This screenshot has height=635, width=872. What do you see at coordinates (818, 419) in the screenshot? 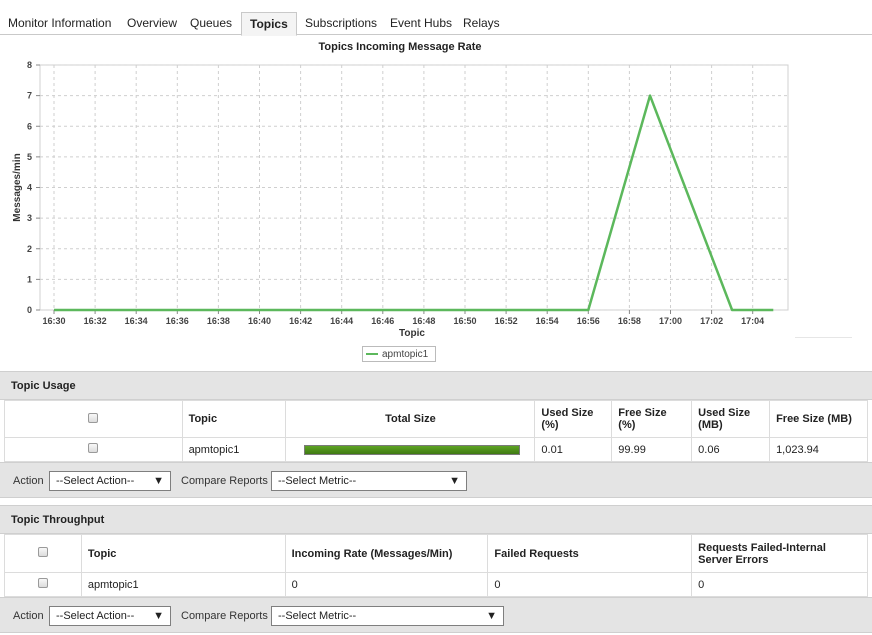
I see `header-free-size-mb: Free Size (MB)` at bounding box center [818, 419].